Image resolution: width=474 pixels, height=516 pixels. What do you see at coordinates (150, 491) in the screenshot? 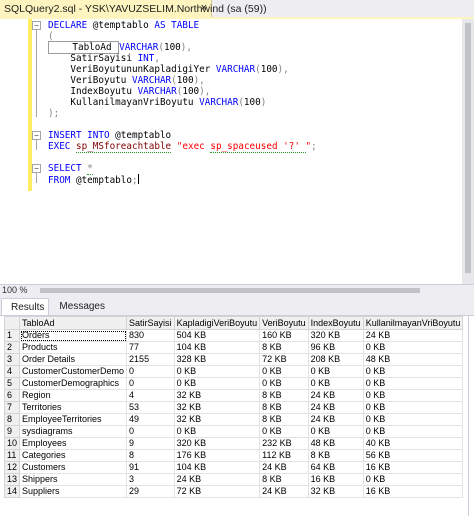
I see `table-cell: 29` at bounding box center [150, 491].